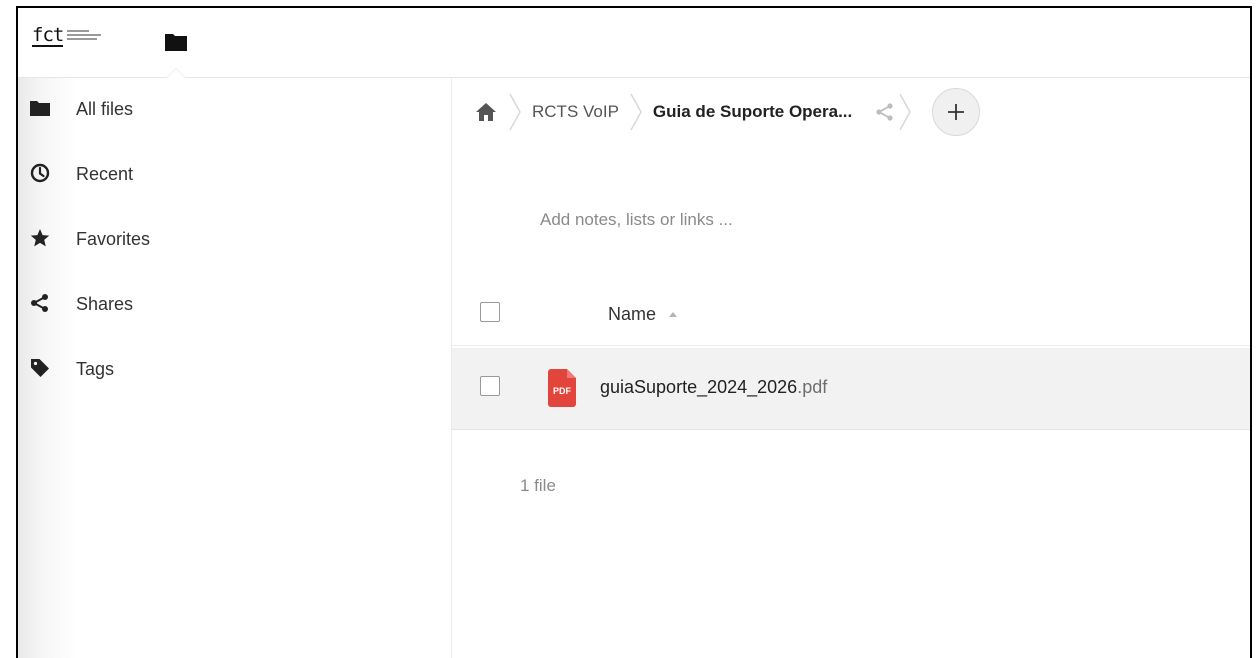  What do you see at coordinates (812, 387) in the screenshot?
I see `file-extension: .pdf` at bounding box center [812, 387].